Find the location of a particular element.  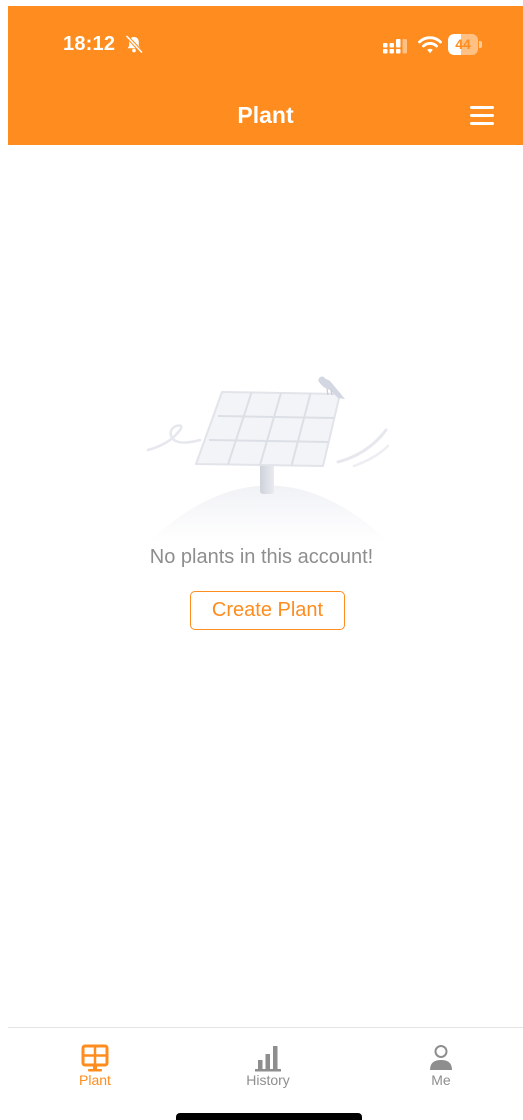

tab-history: History is located at coordinates (268, 1061).